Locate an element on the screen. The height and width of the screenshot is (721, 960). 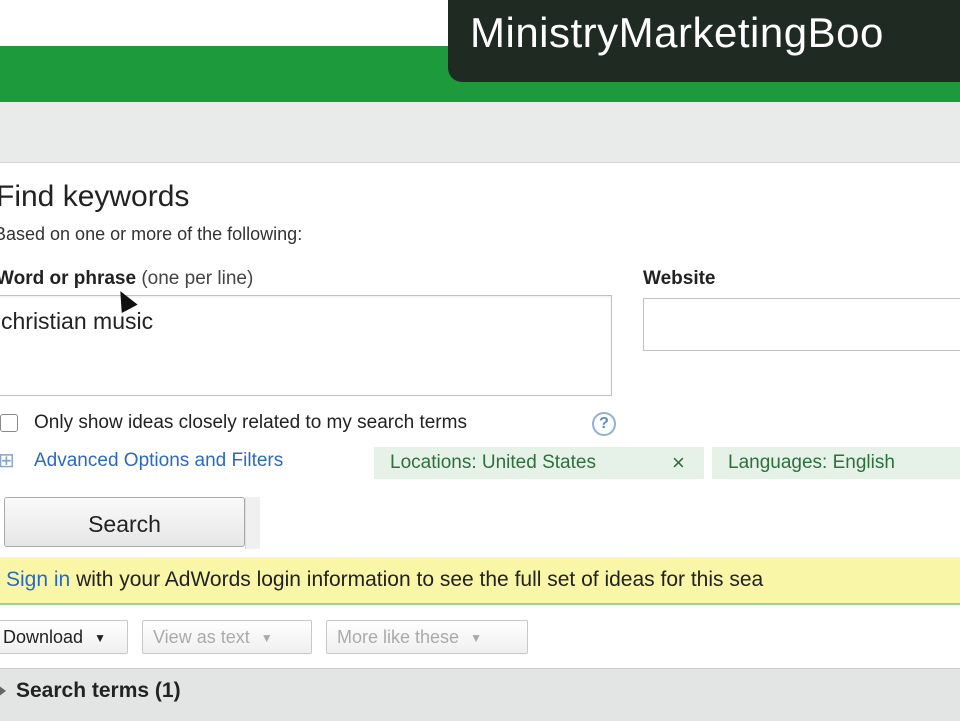
download-label: Download is located at coordinates (43, 637).